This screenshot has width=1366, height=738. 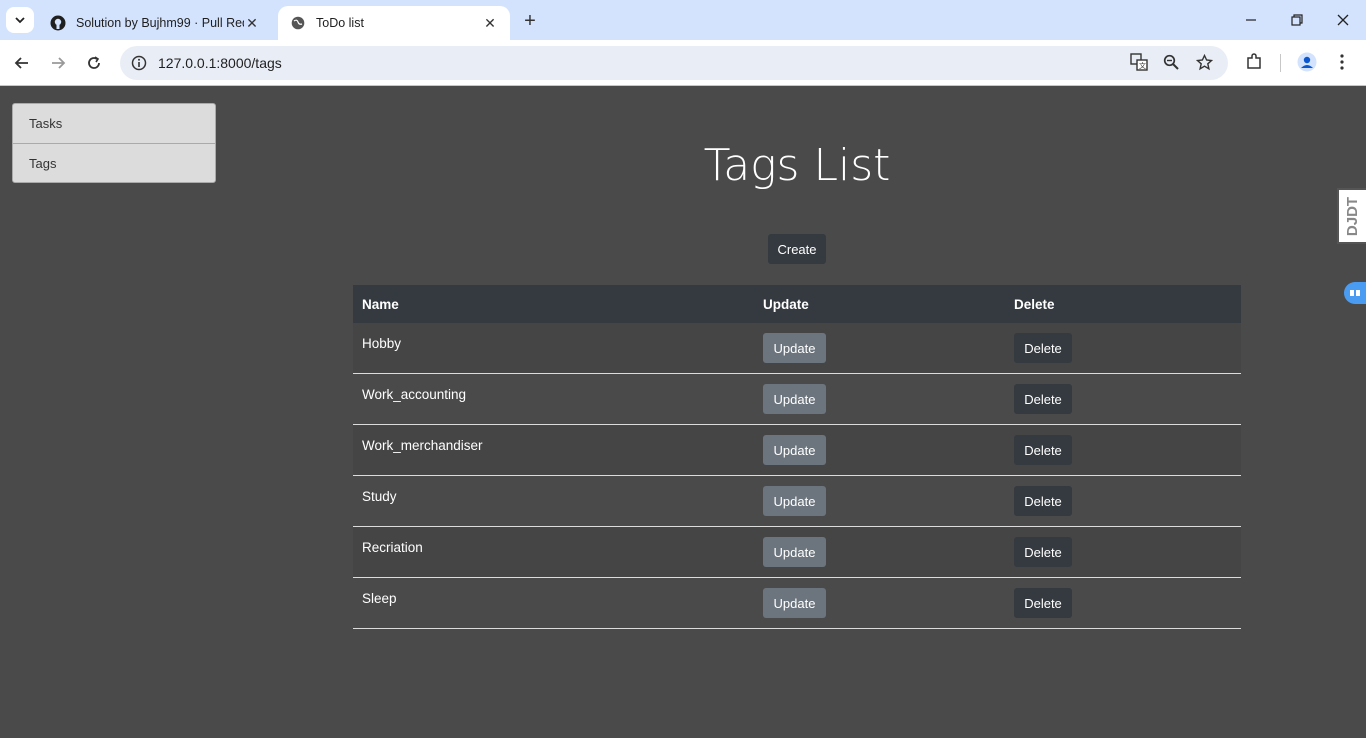 What do you see at coordinates (1342, 62) in the screenshot?
I see `more-menu-icon` at bounding box center [1342, 62].